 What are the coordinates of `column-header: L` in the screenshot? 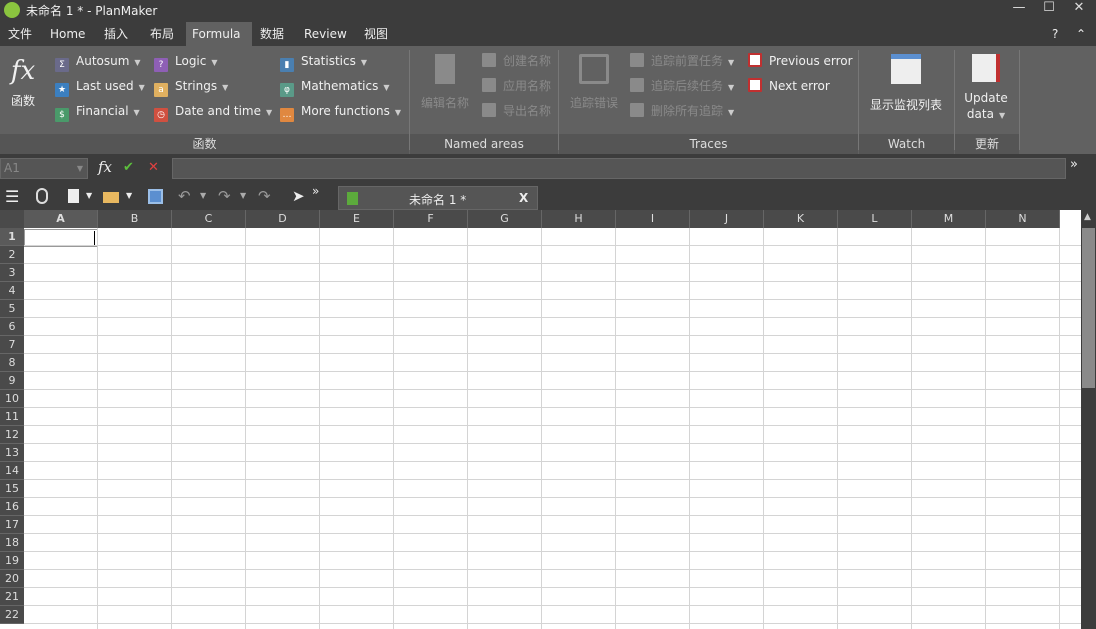 It's located at (875, 219).